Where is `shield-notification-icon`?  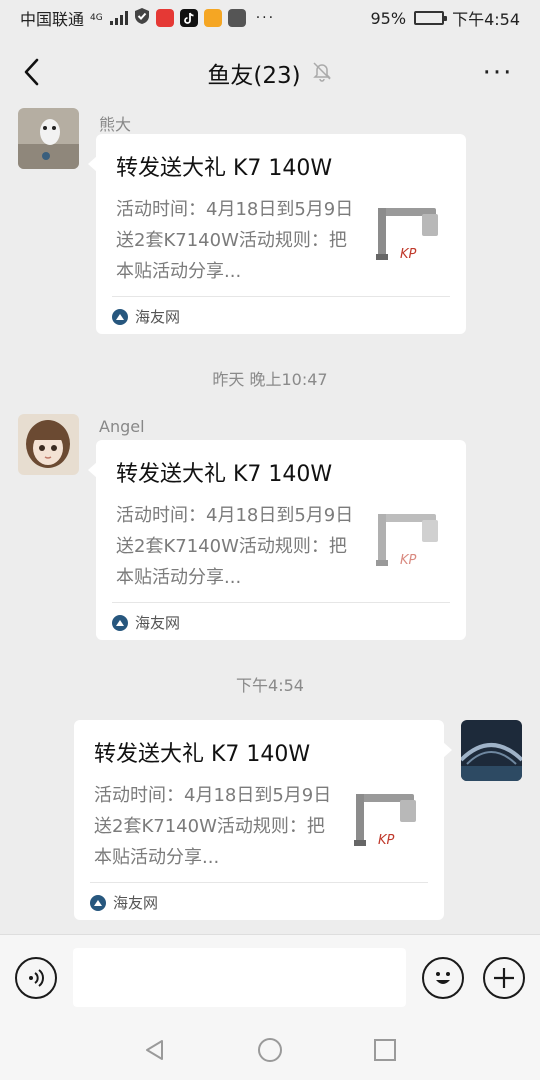
shield-notification-icon is located at coordinates (142, 18).